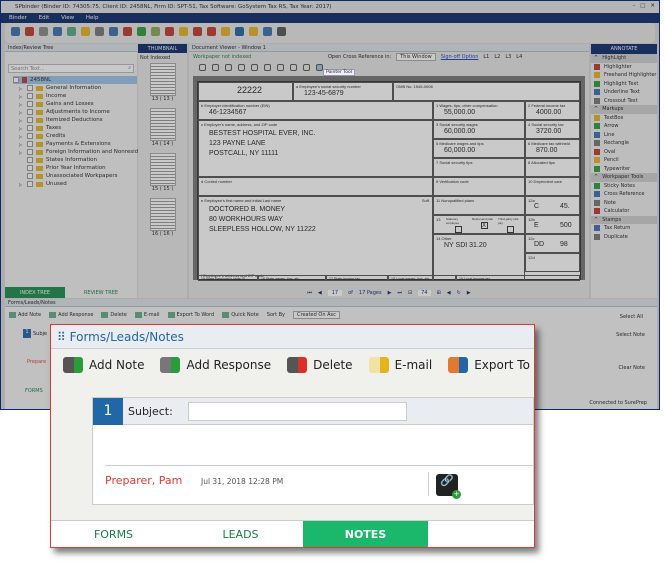 The height and width of the screenshot is (563, 665). I want to click on menu-binder: Binder, so click(18, 18).